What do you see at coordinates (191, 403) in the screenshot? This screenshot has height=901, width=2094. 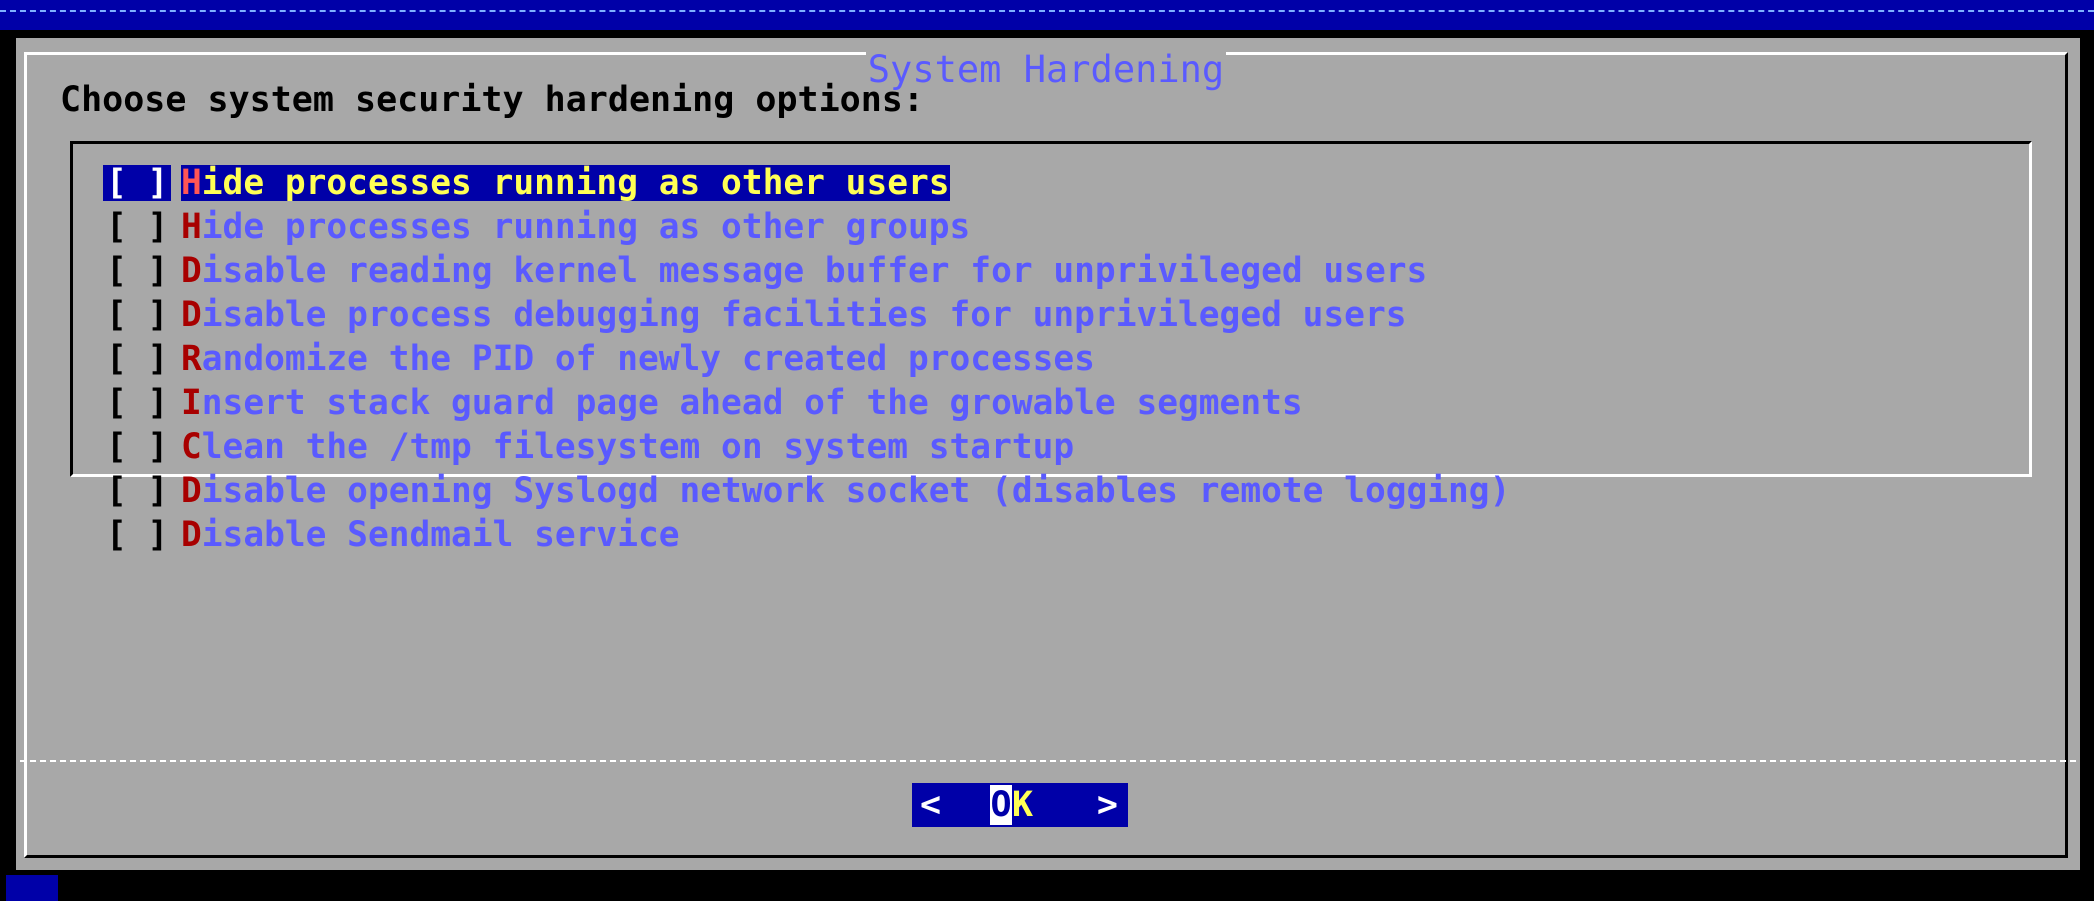 I see `hotkey-letter: I` at bounding box center [191, 403].